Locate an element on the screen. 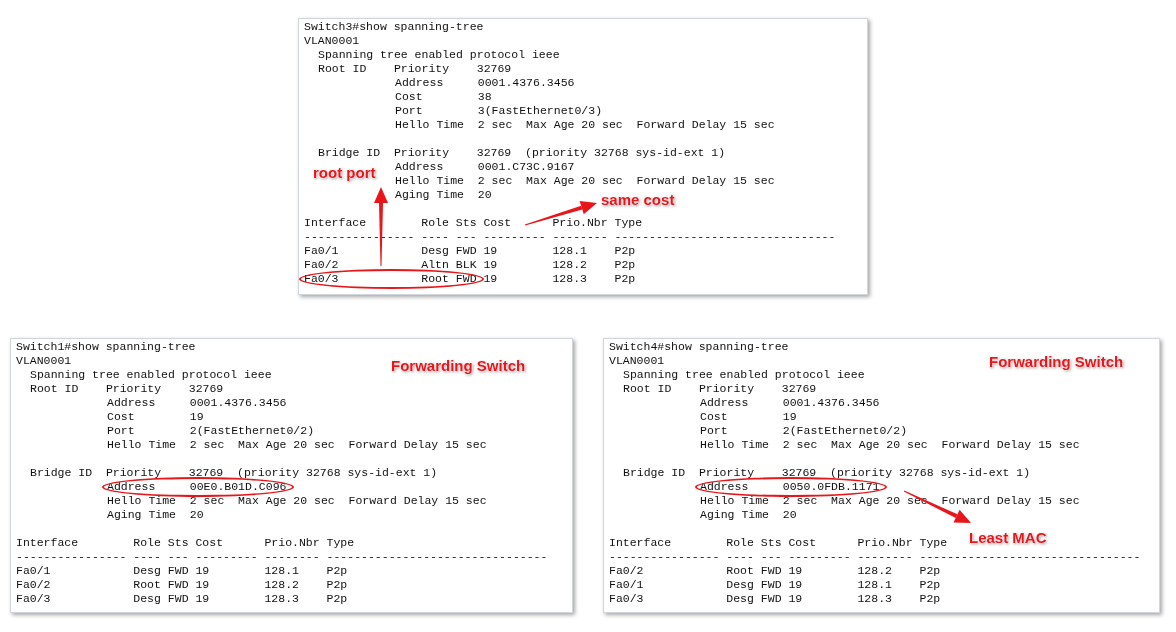 Image resolution: width=1176 pixels, height=632 pixels. terminal-line: Address 00E0.B01D.C096 is located at coordinates (197, 487).